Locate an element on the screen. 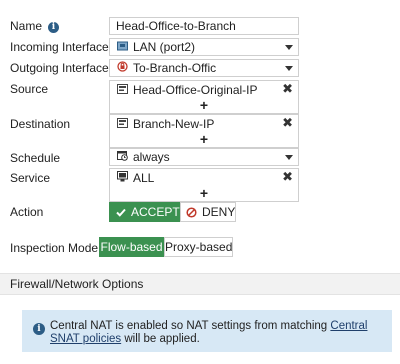  destination-label: Destination is located at coordinates (40, 124).